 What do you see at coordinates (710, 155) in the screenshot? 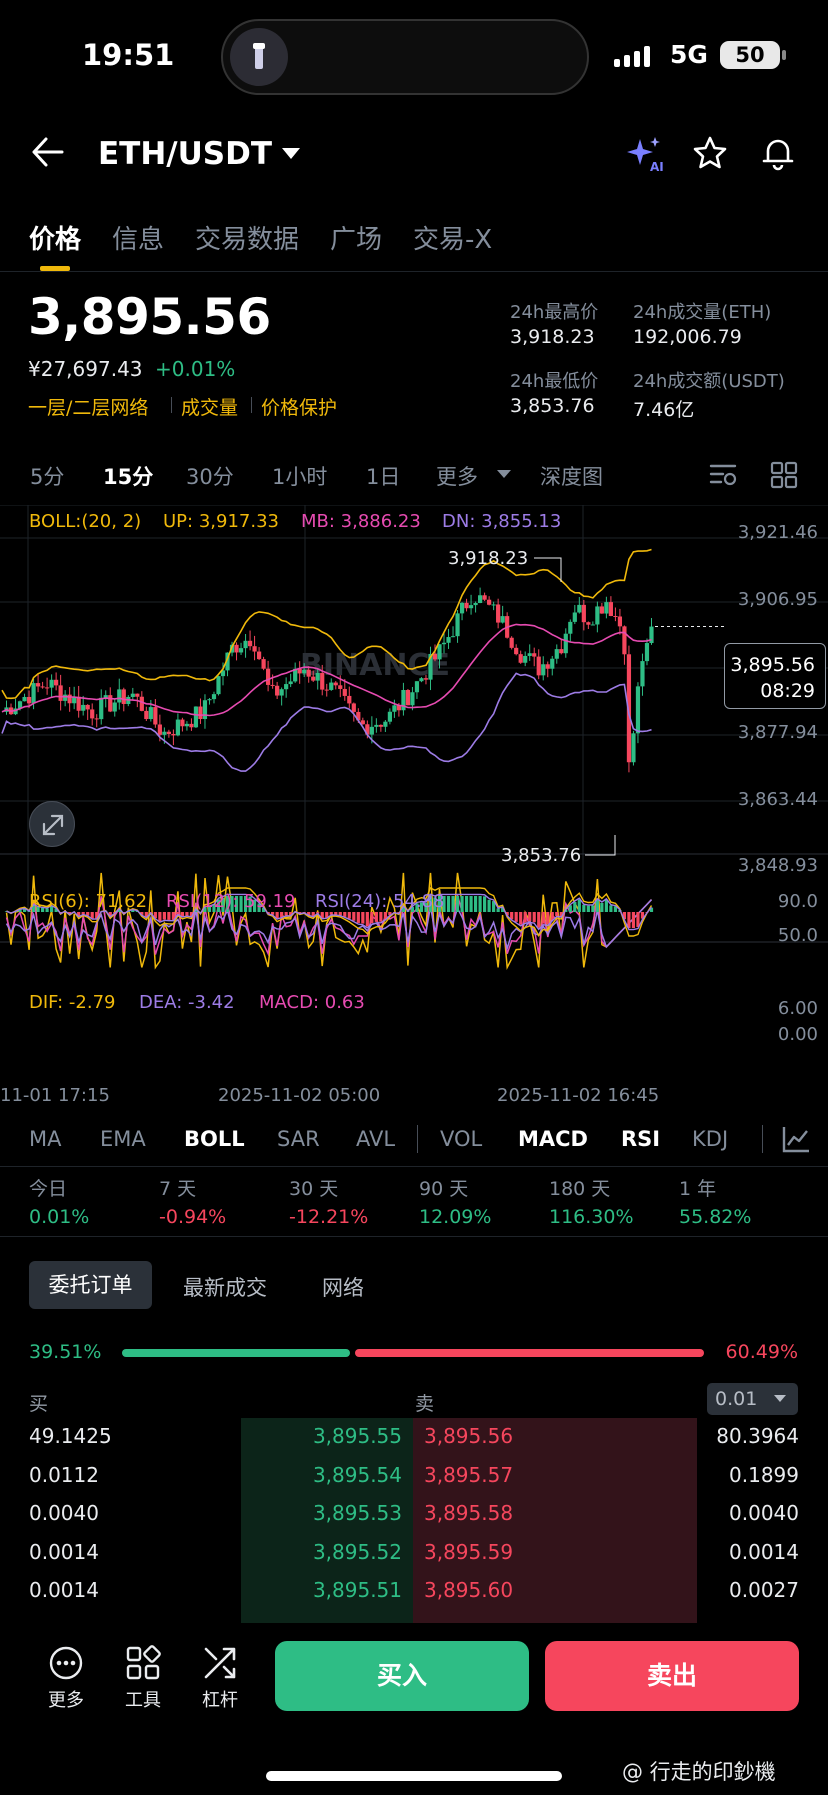
I see `star-icon` at bounding box center [710, 155].